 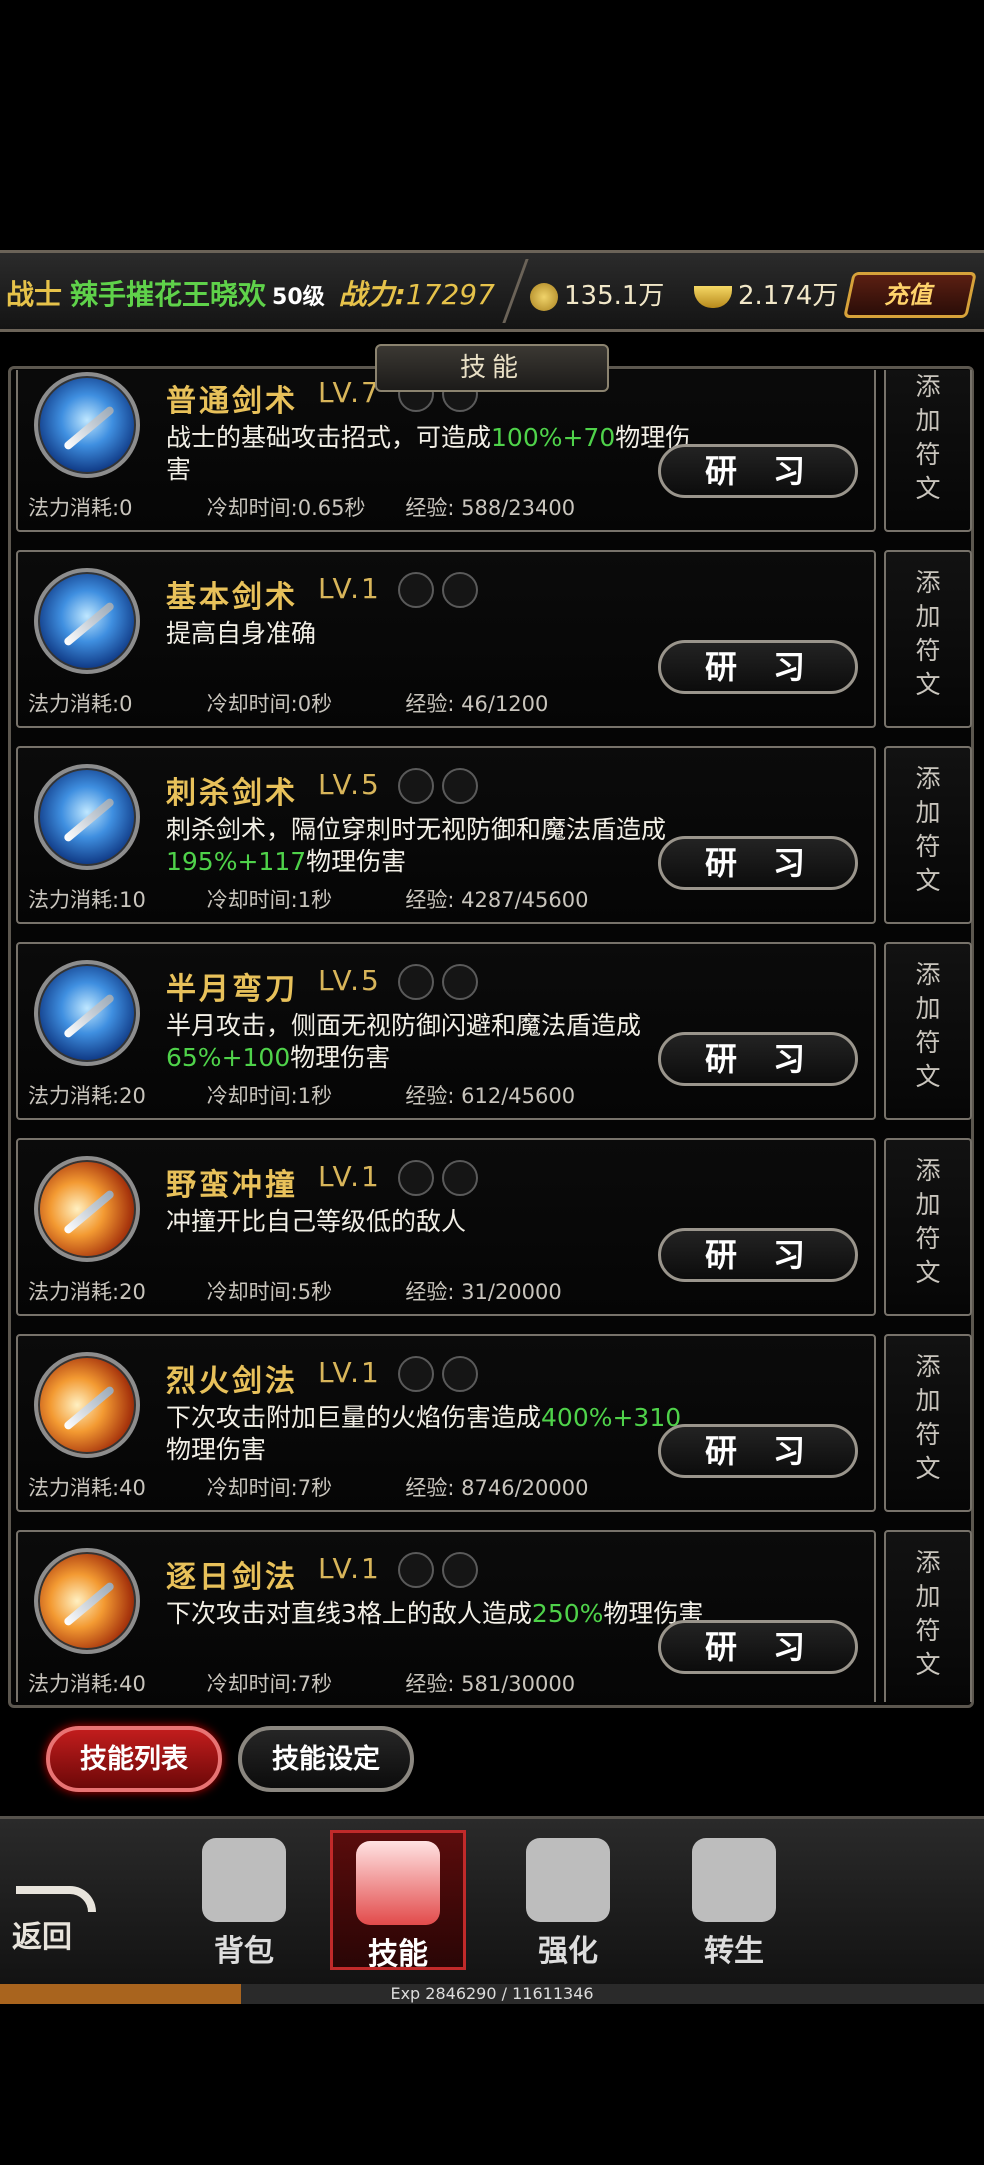 What do you see at coordinates (614, 296) in the screenshot?
I see `gold-amount: 135.1万` at bounding box center [614, 296].